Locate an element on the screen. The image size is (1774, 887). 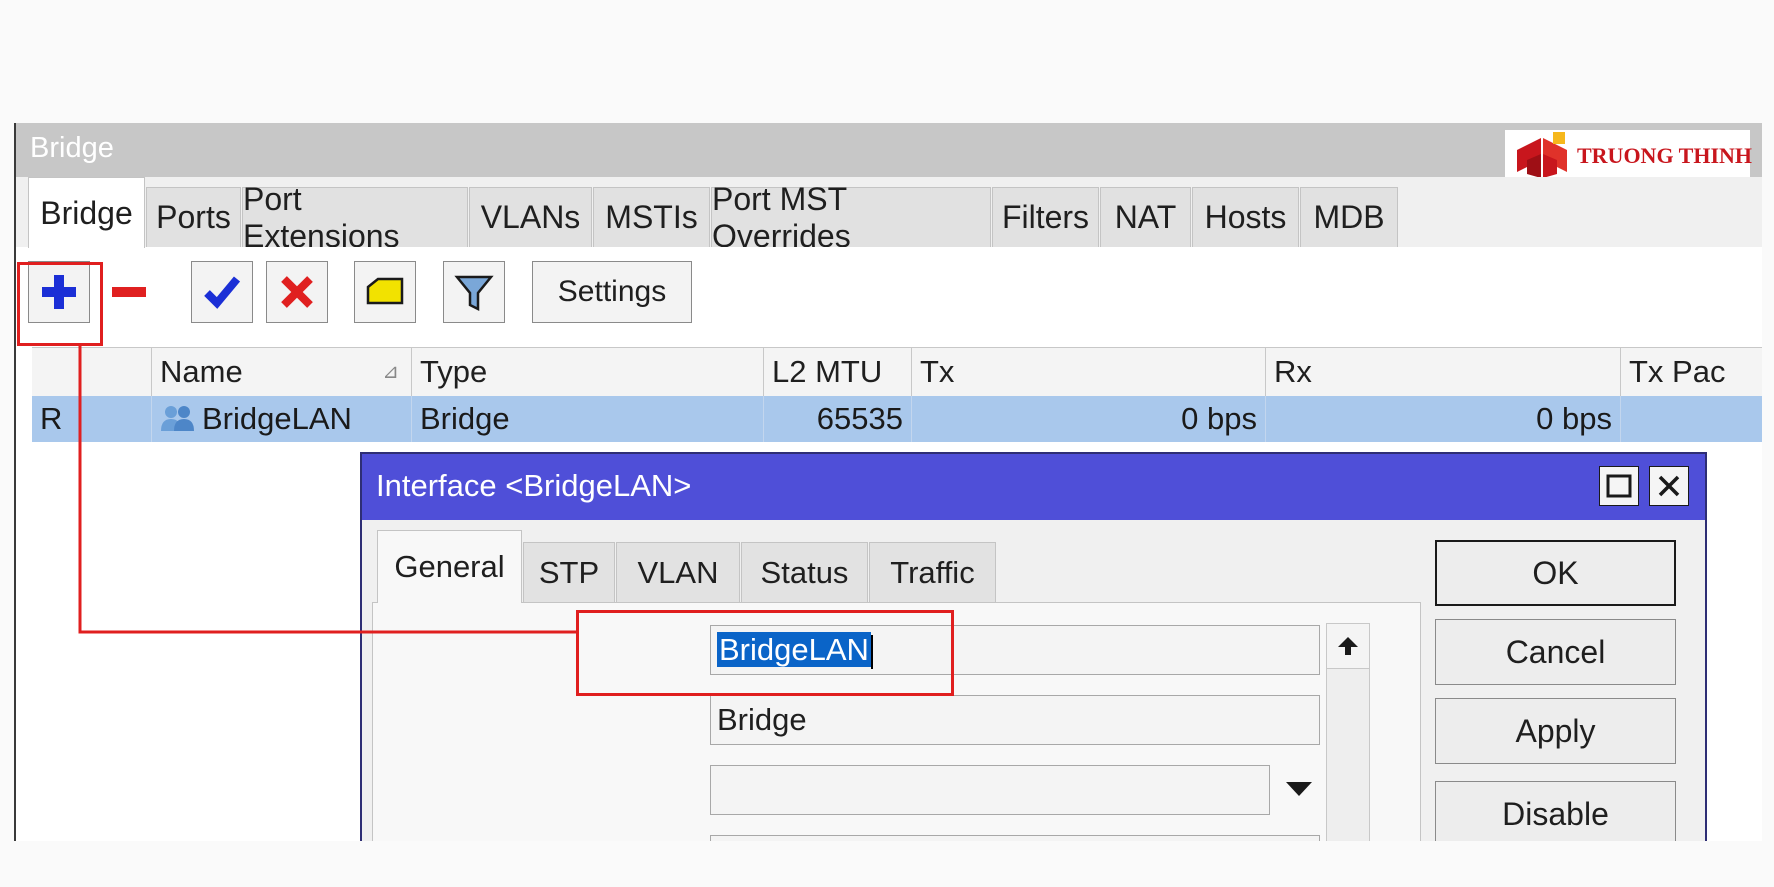
tab-port-extensions: Port Extensions is located at coordinates (355, 217).